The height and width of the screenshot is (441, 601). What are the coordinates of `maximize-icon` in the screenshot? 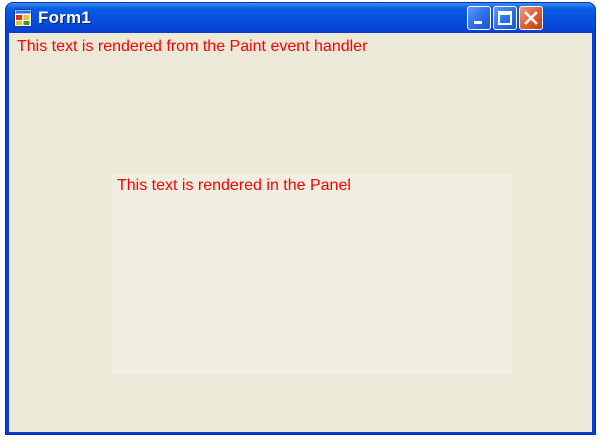 It's located at (505, 18).